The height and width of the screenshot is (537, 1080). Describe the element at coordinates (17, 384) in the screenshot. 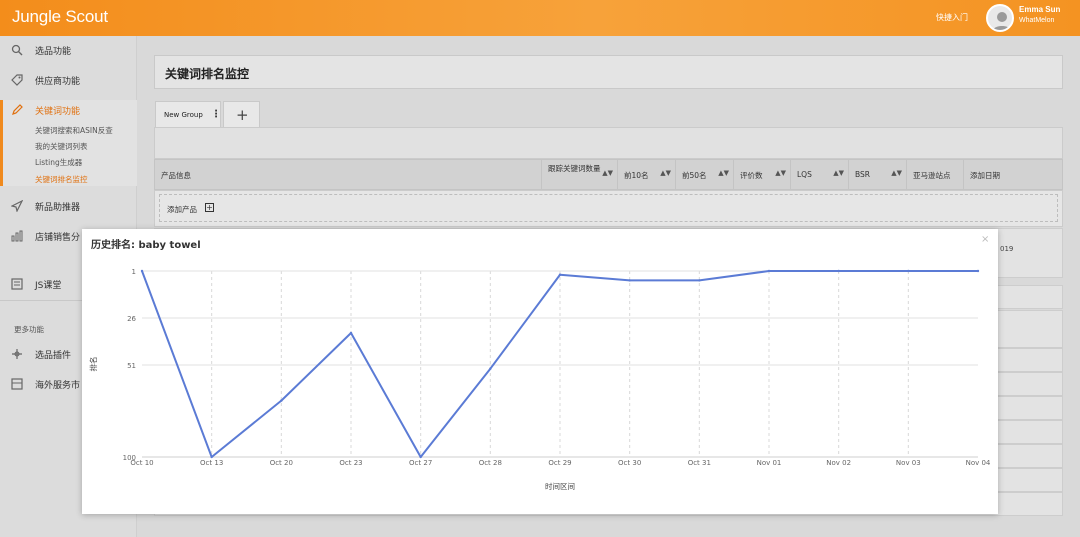

I see `store-icon` at that location.